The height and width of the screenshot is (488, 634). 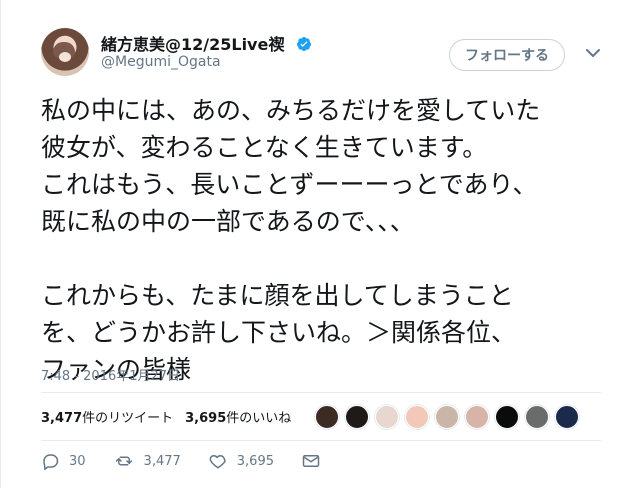 What do you see at coordinates (259, 418) in the screenshot?
I see `likes-stat-label: 件のいいね` at bounding box center [259, 418].